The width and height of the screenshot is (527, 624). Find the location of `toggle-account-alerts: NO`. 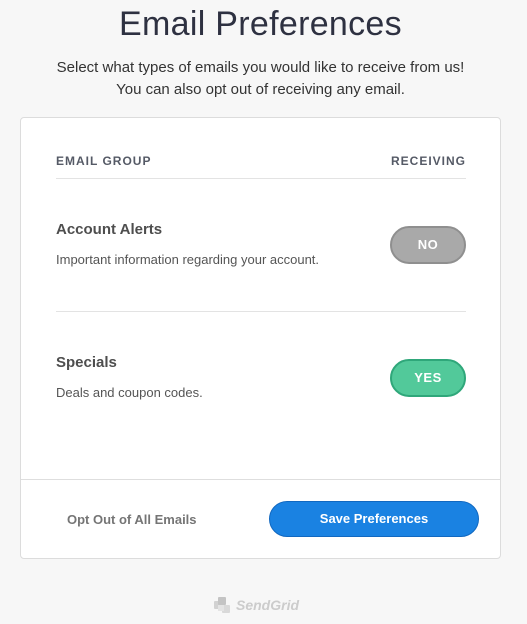

toggle-account-alerts: NO is located at coordinates (428, 245).